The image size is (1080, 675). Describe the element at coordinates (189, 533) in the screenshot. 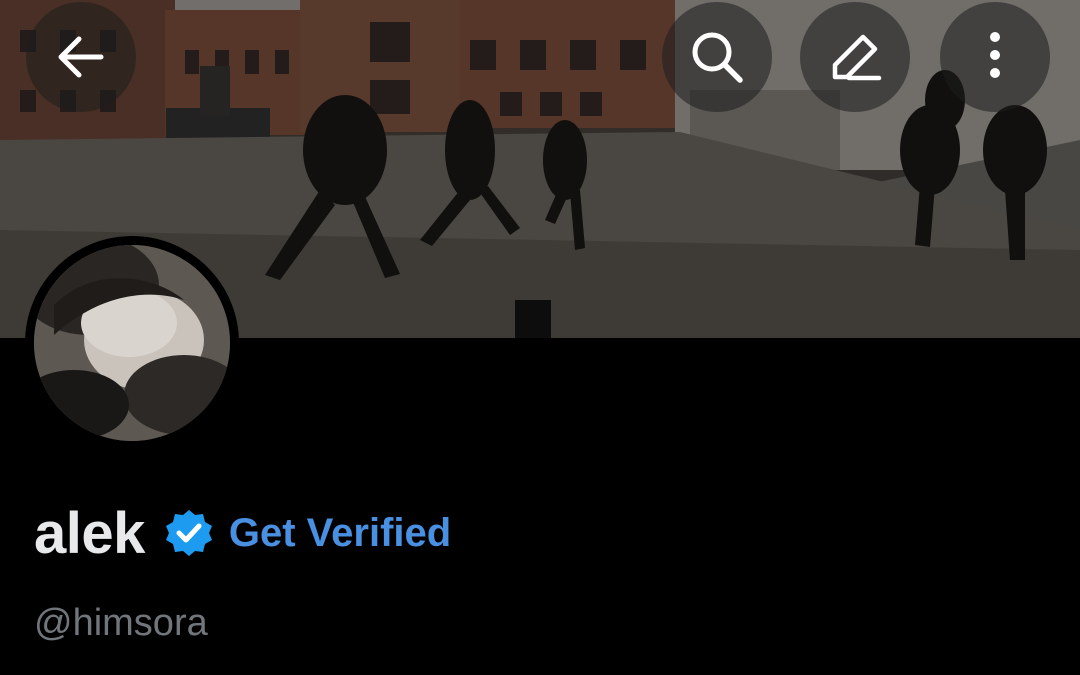

I see `verified-badge-icon` at that location.